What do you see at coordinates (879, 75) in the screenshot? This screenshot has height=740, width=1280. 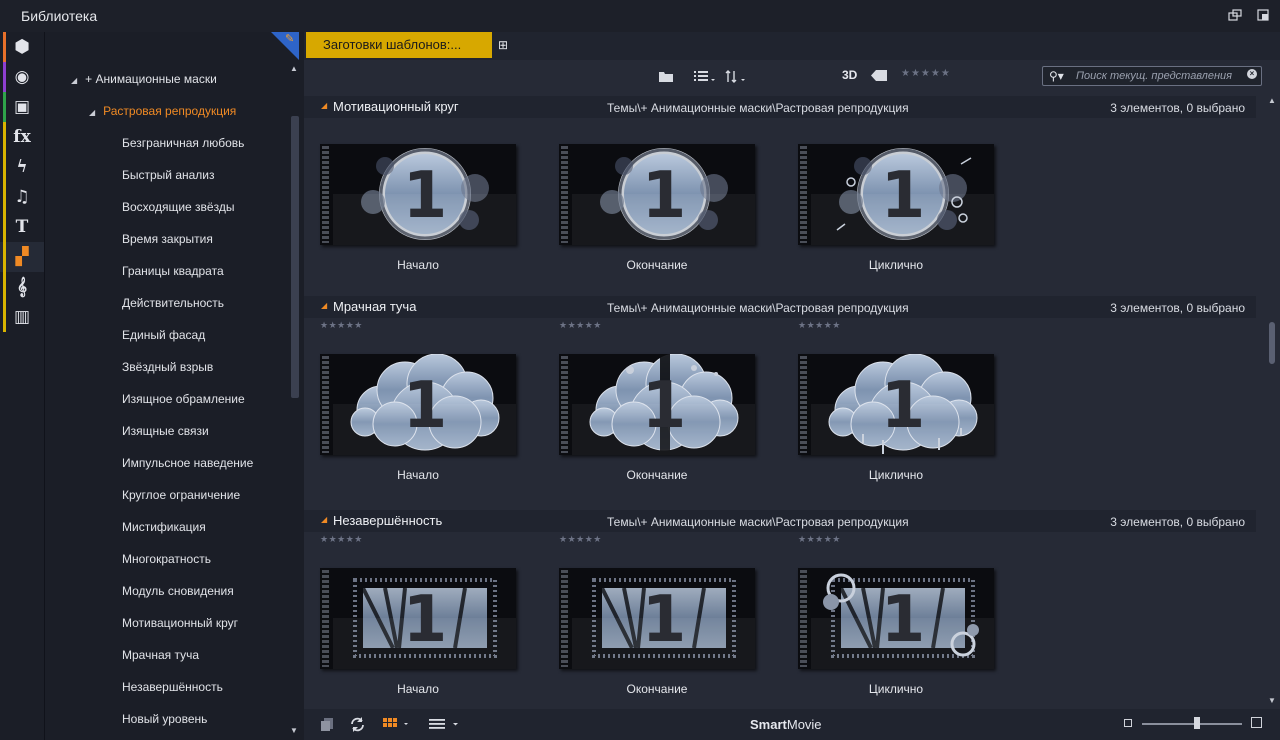 I see `tag-icon` at bounding box center [879, 75].